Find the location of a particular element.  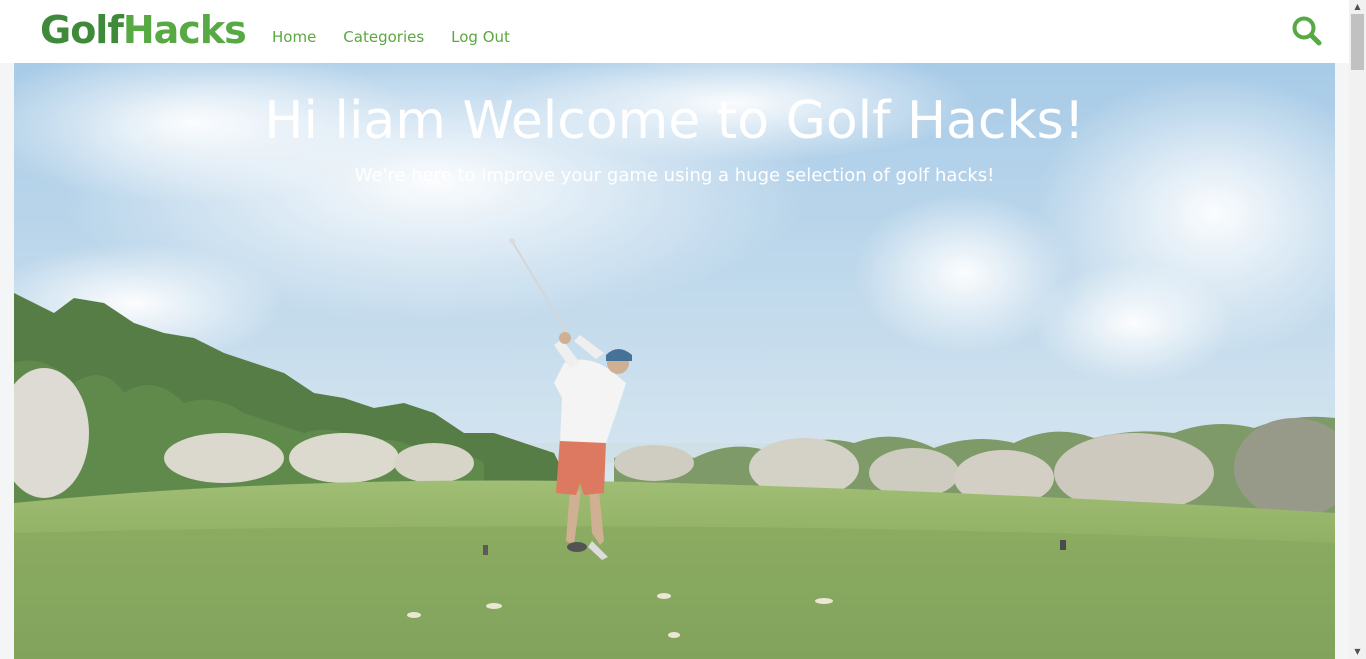

search-button is located at coordinates (1307, 31).